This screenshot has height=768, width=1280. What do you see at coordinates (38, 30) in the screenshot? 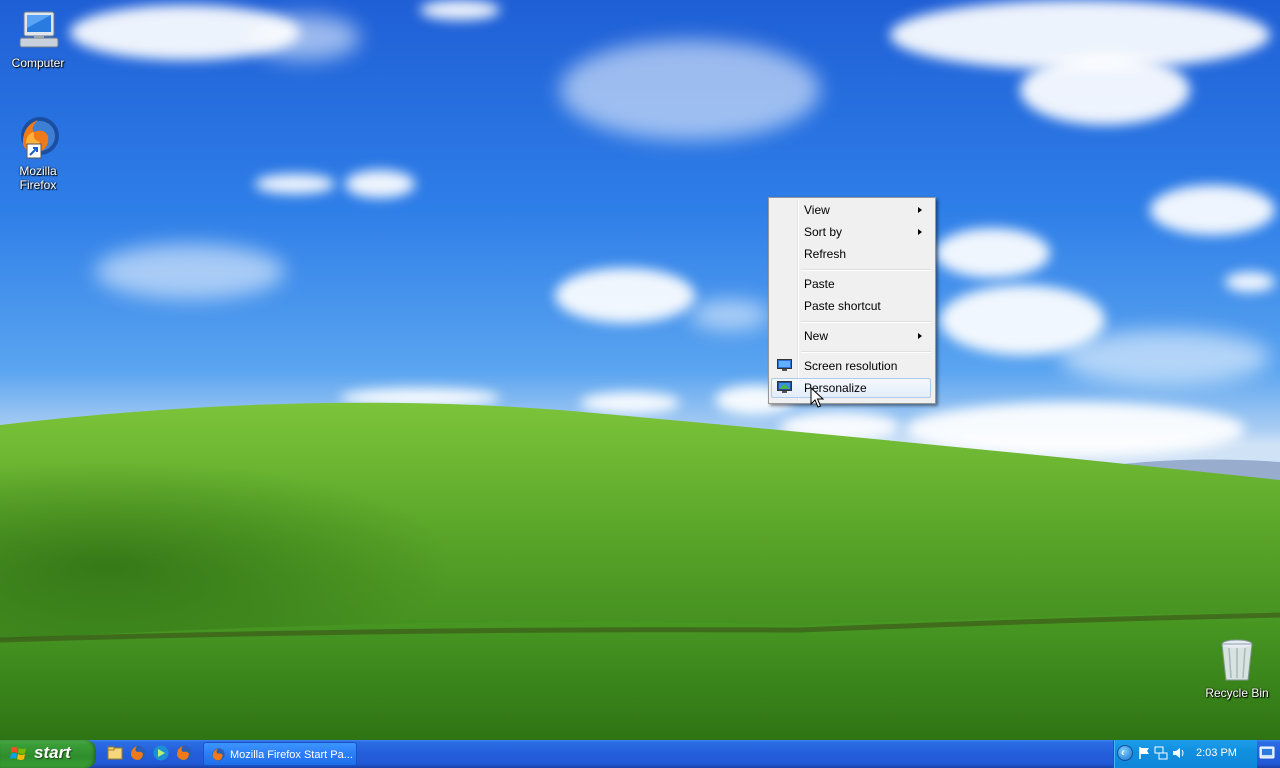
I see `computer-icon` at bounding box center [38, 30].